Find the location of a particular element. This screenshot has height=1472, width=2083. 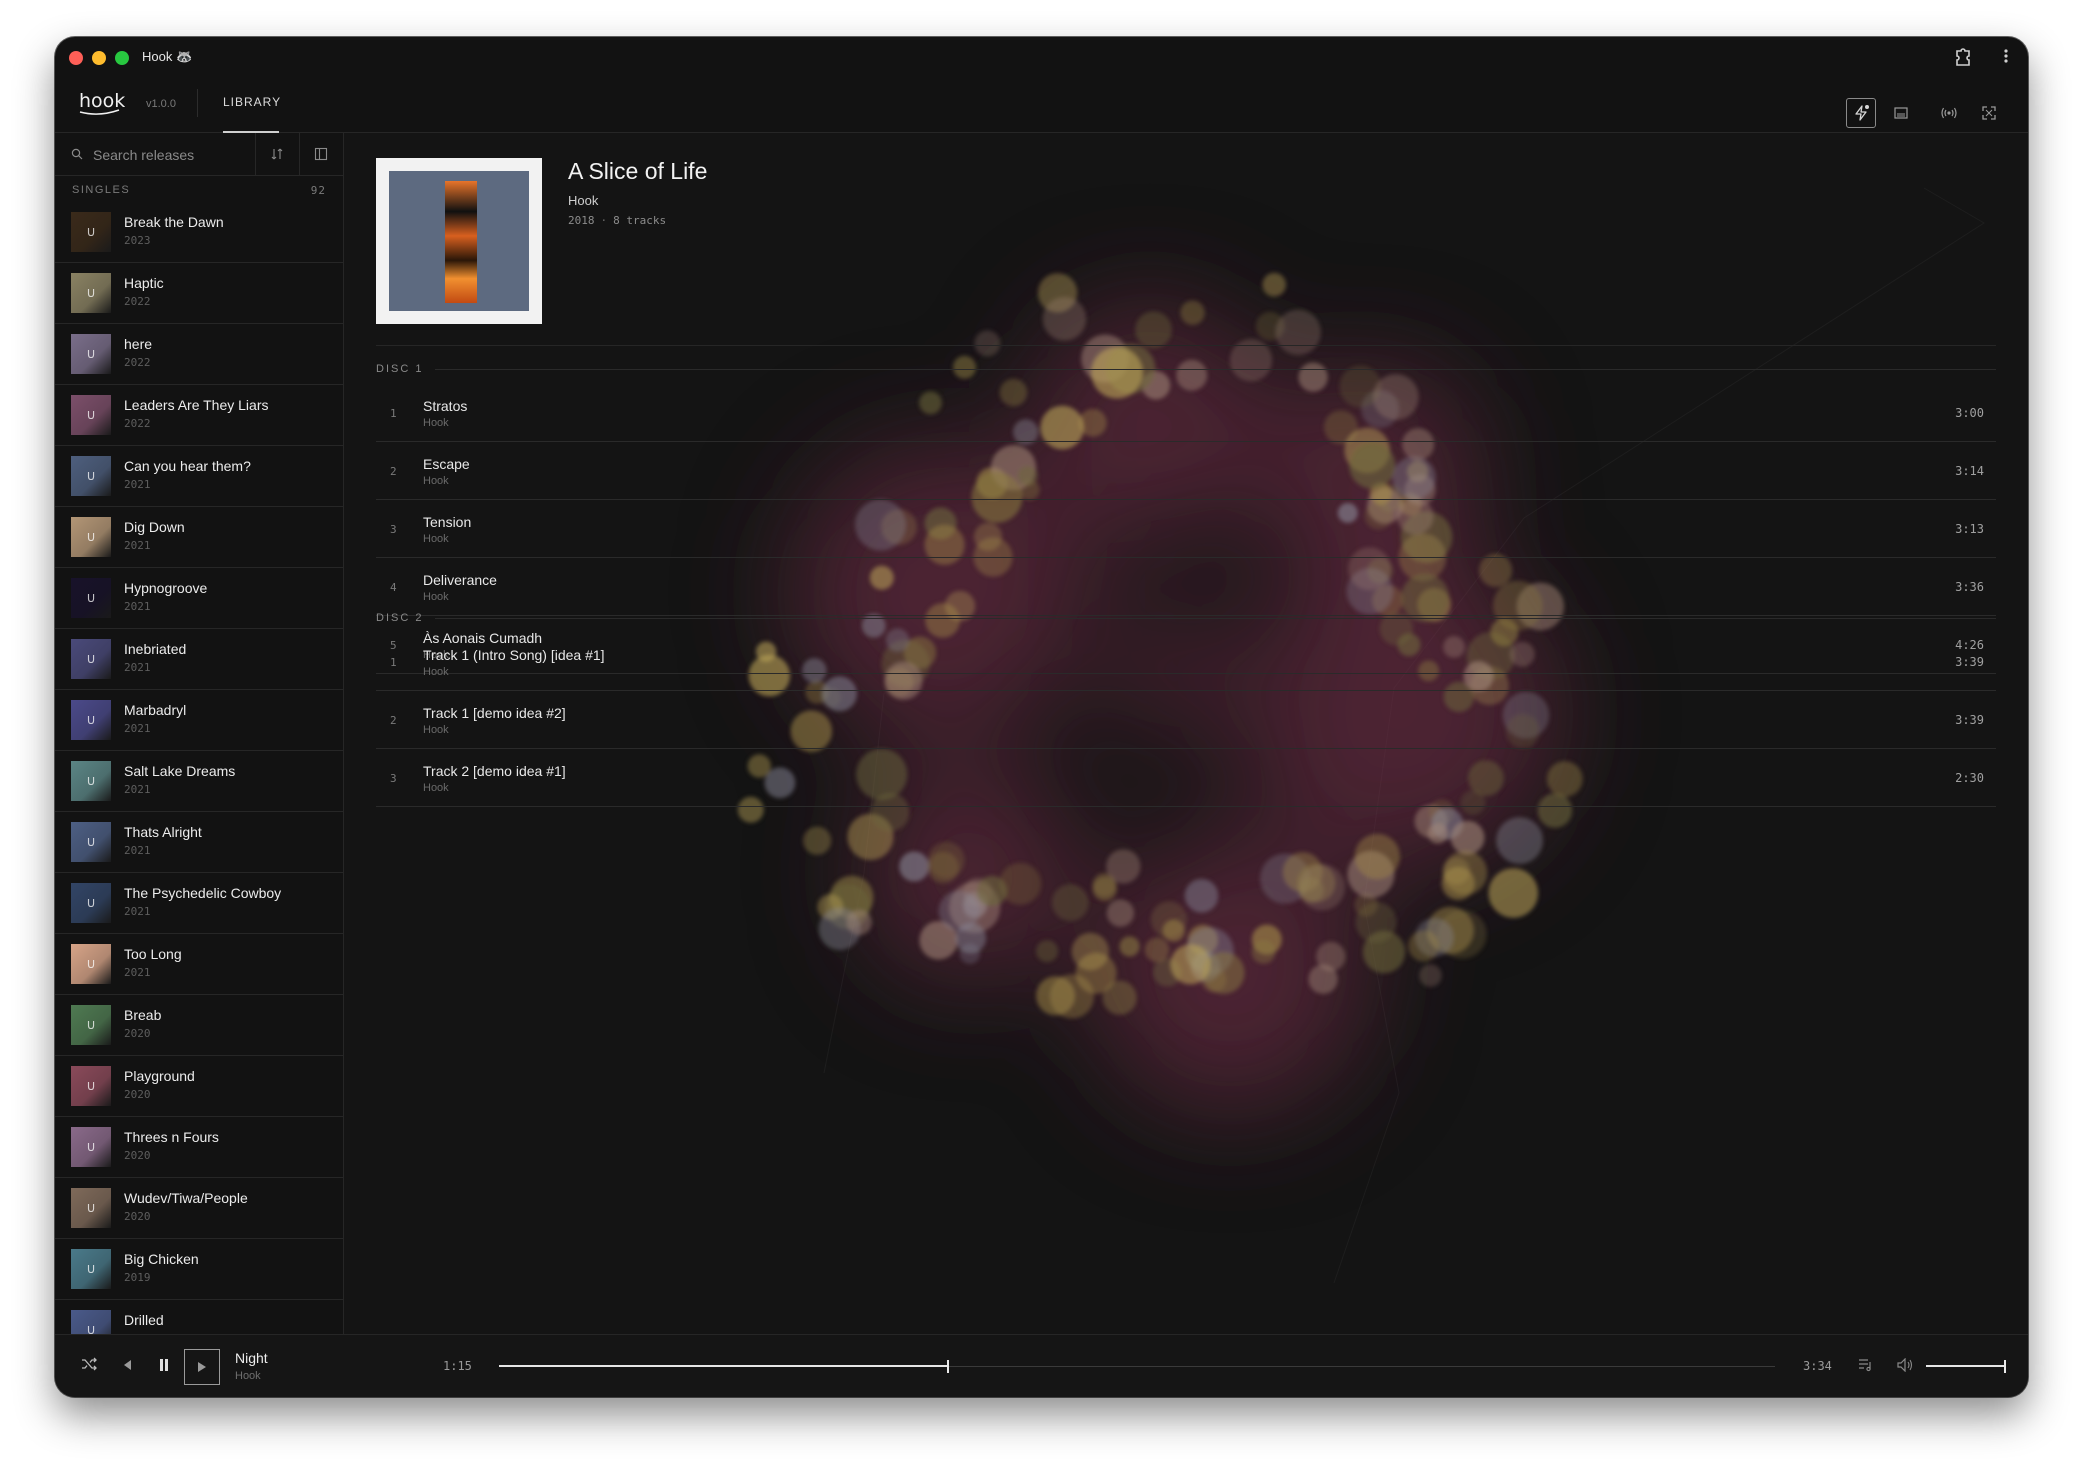

section-count: 92 is located at coordinates (318, 190).